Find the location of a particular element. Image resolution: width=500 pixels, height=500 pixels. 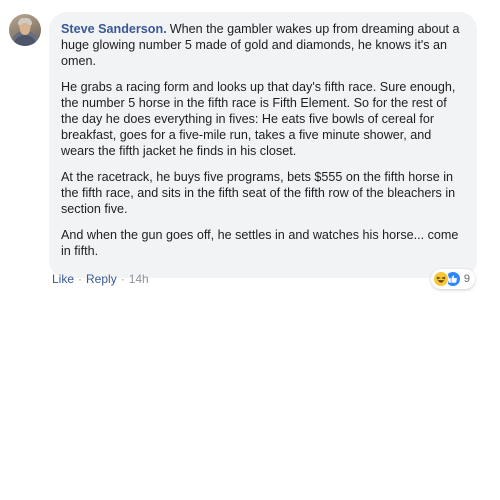

reply-link: Reply is located at coordinates (101, 279).